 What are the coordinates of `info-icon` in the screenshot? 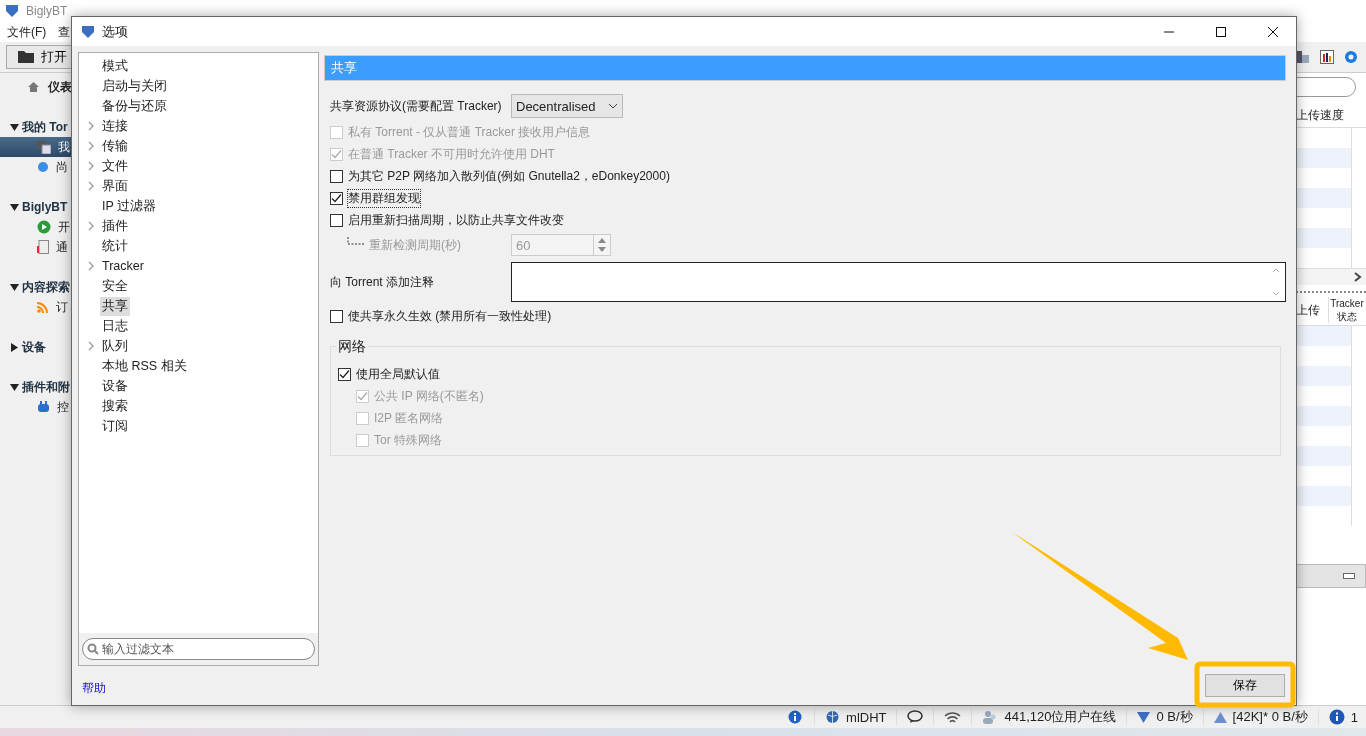 It's located at (1336, 717).